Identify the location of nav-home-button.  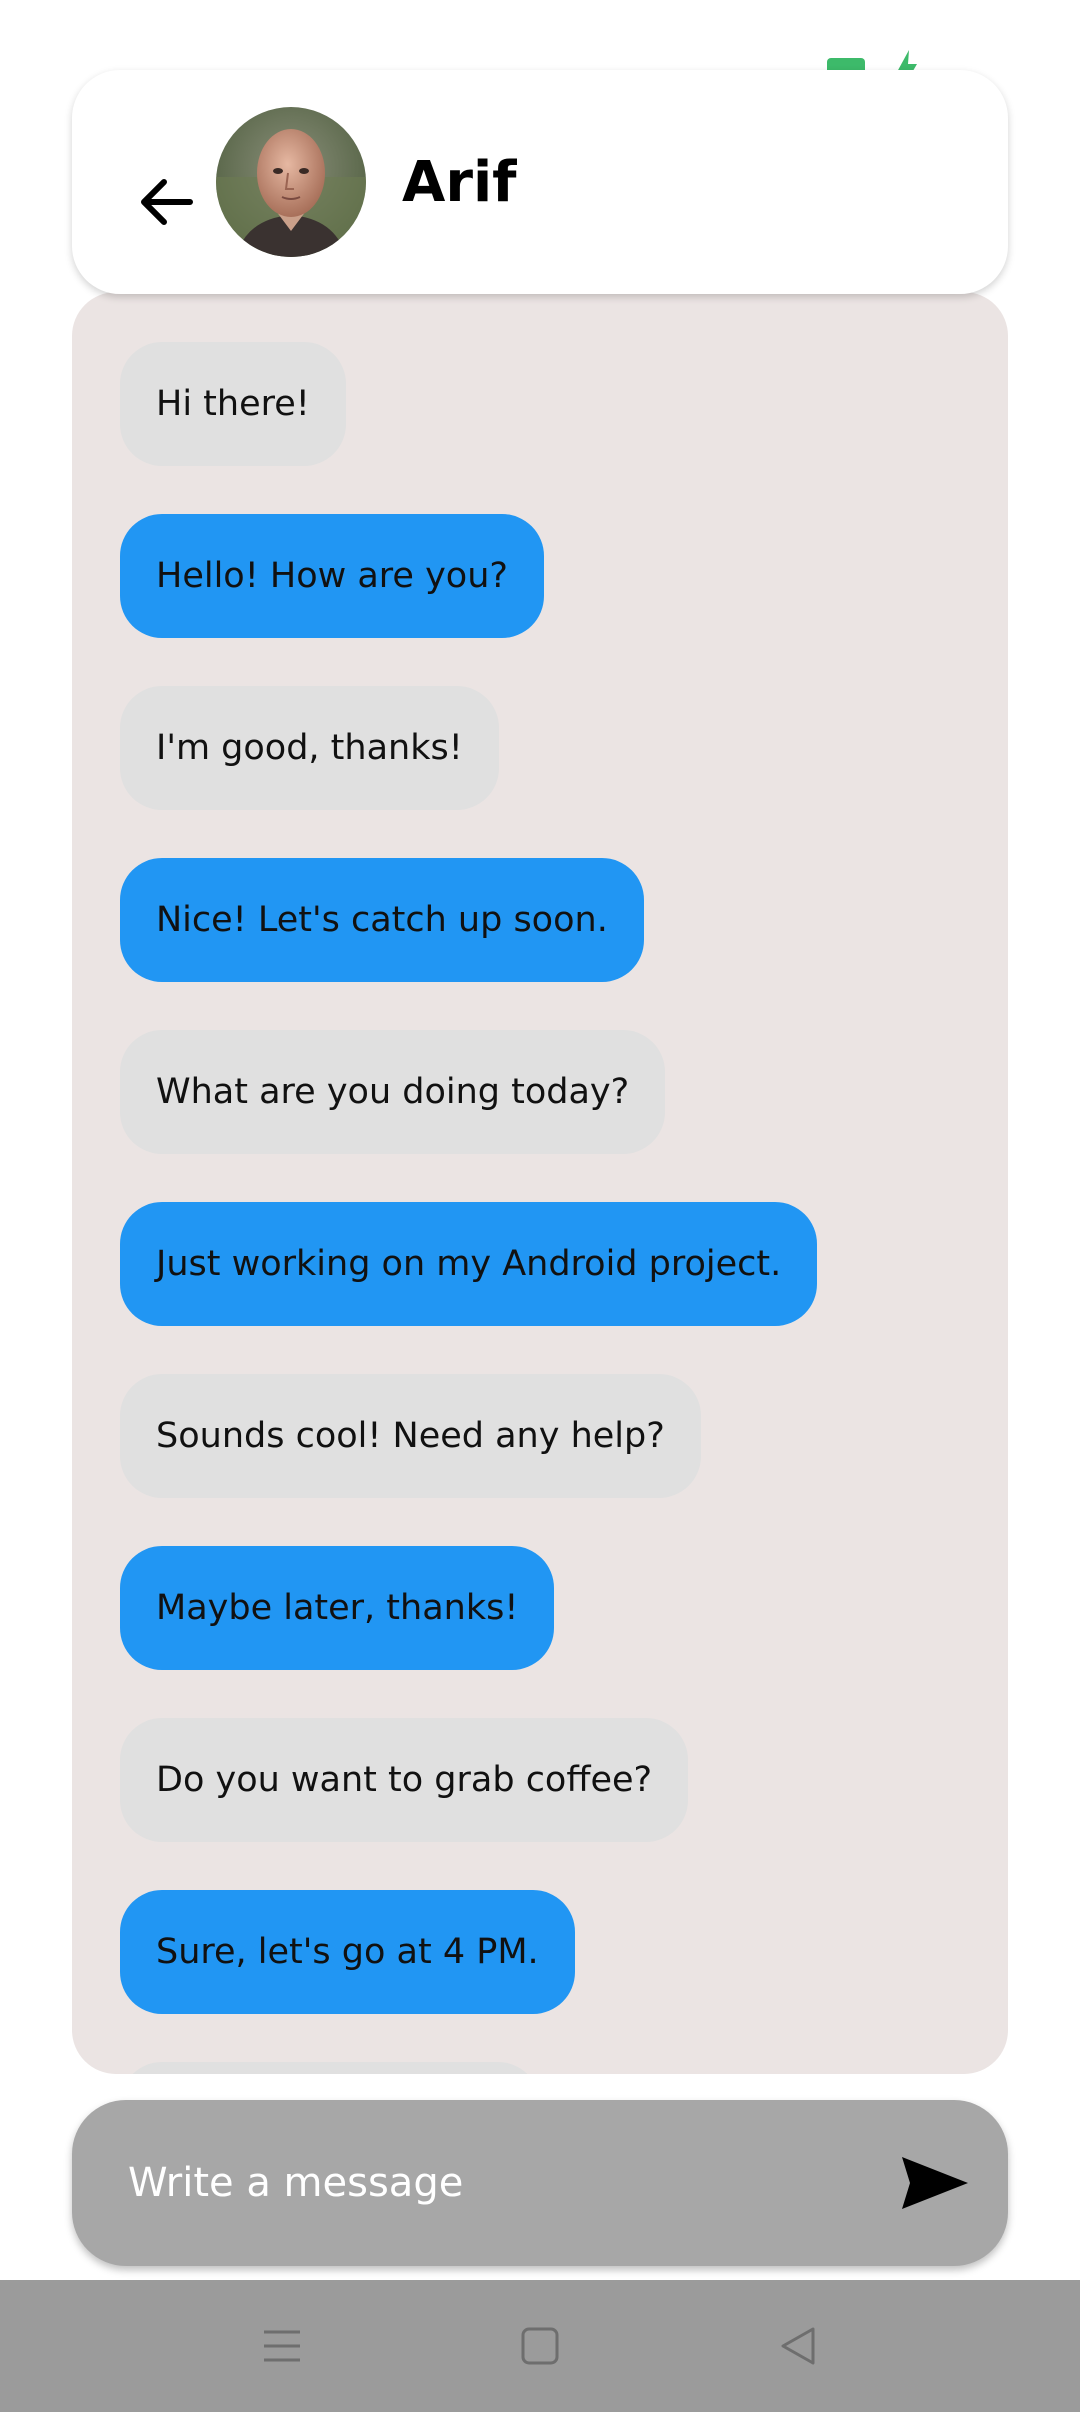
(540, 2346).